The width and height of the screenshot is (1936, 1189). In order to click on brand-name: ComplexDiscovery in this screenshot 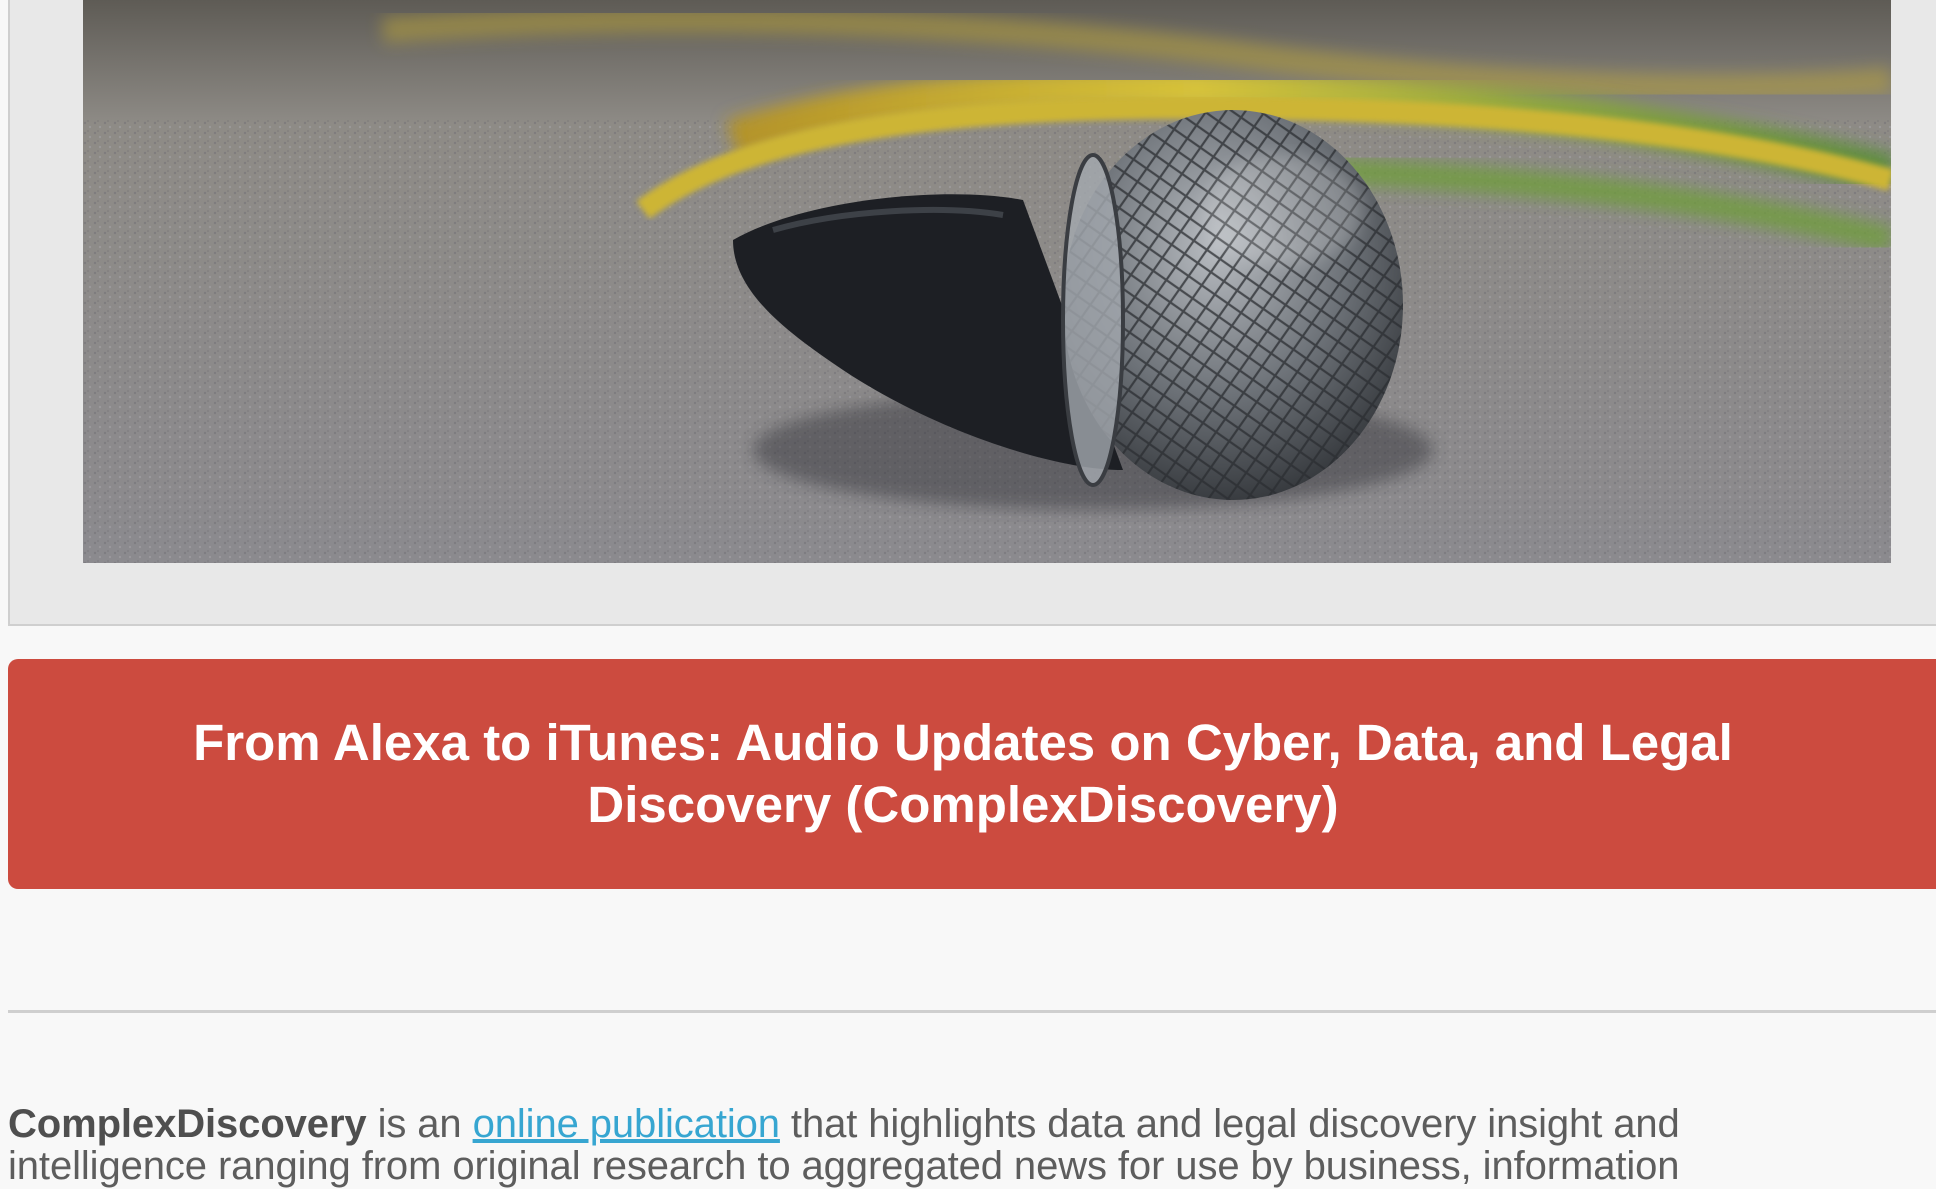, I will do `click(187, 1124)`.